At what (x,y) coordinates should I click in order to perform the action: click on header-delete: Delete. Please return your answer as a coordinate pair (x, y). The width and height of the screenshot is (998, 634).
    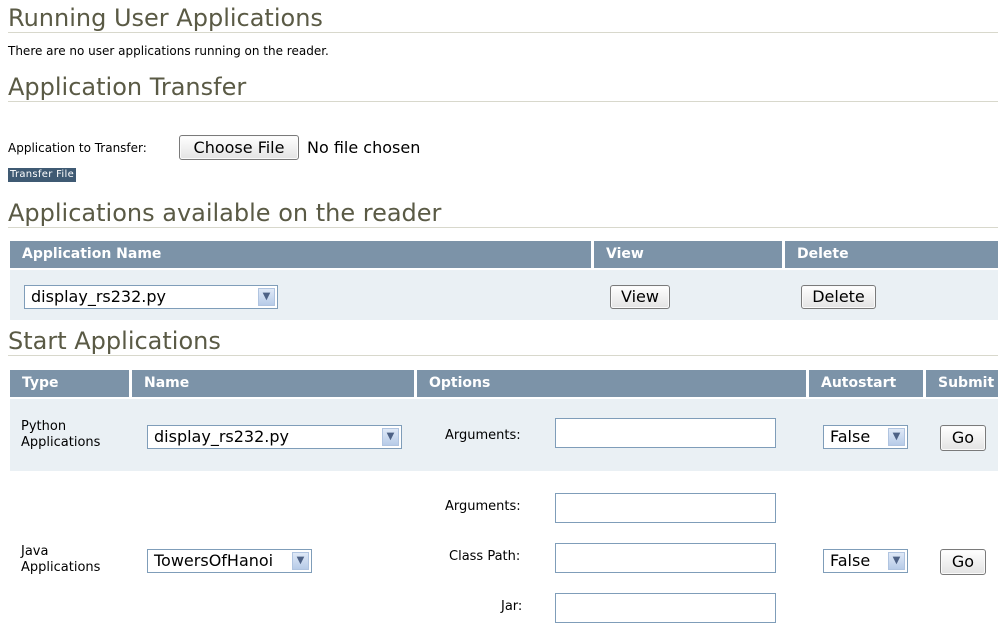
    Looking at the image, I should click on (891, 254).